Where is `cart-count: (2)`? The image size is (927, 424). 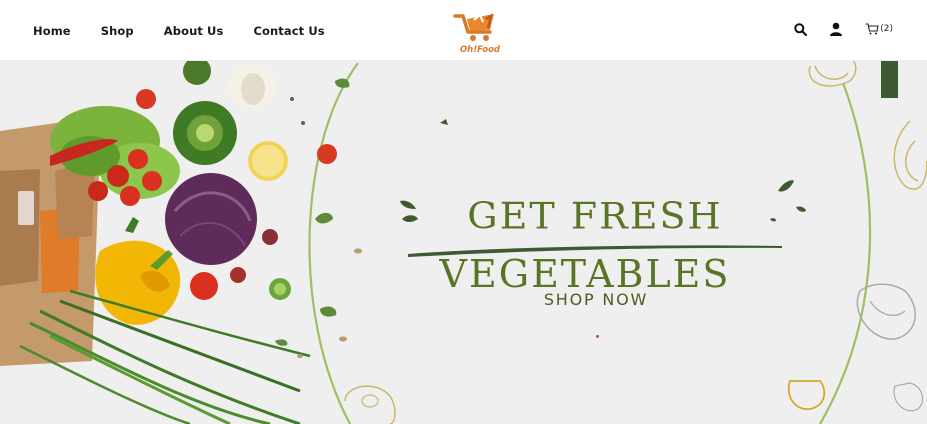 cart-count: (2) is located at coordinates (886, 29).